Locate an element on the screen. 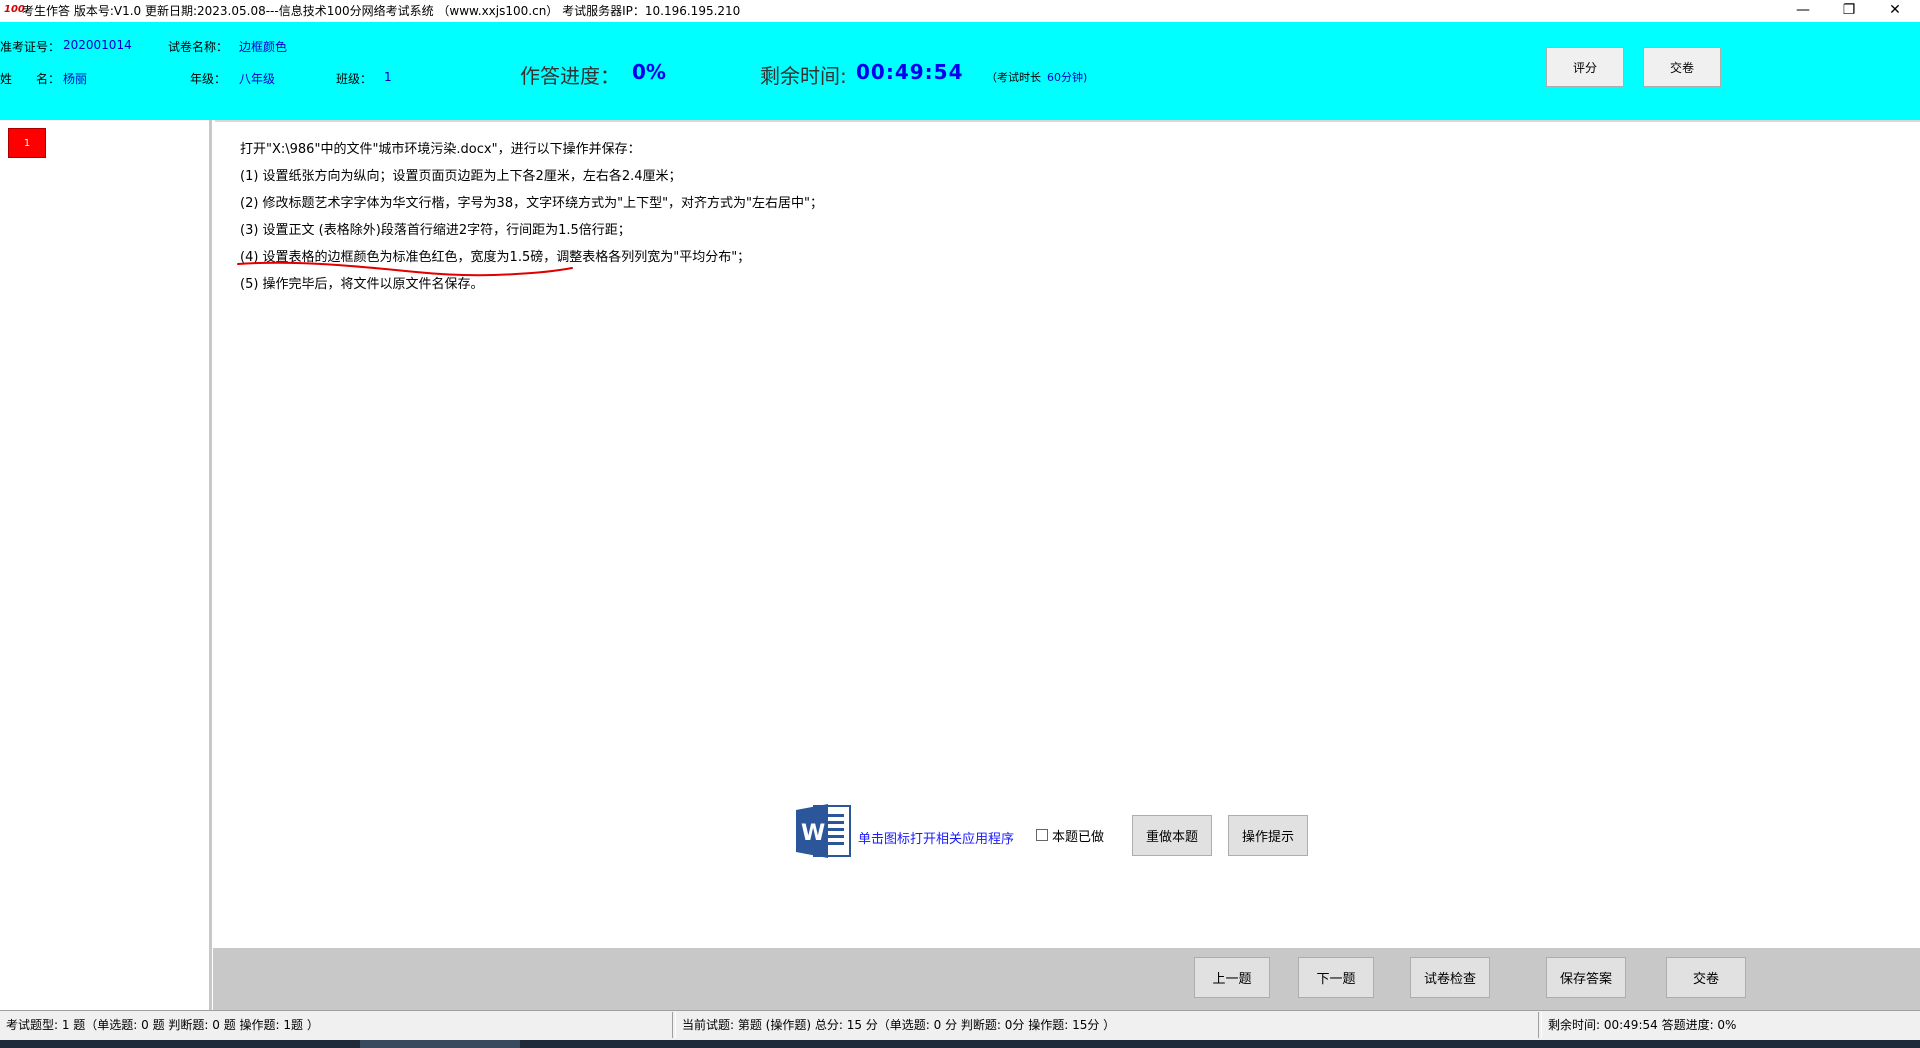  close-button: ✕ is located at coordinates (1895, 11).